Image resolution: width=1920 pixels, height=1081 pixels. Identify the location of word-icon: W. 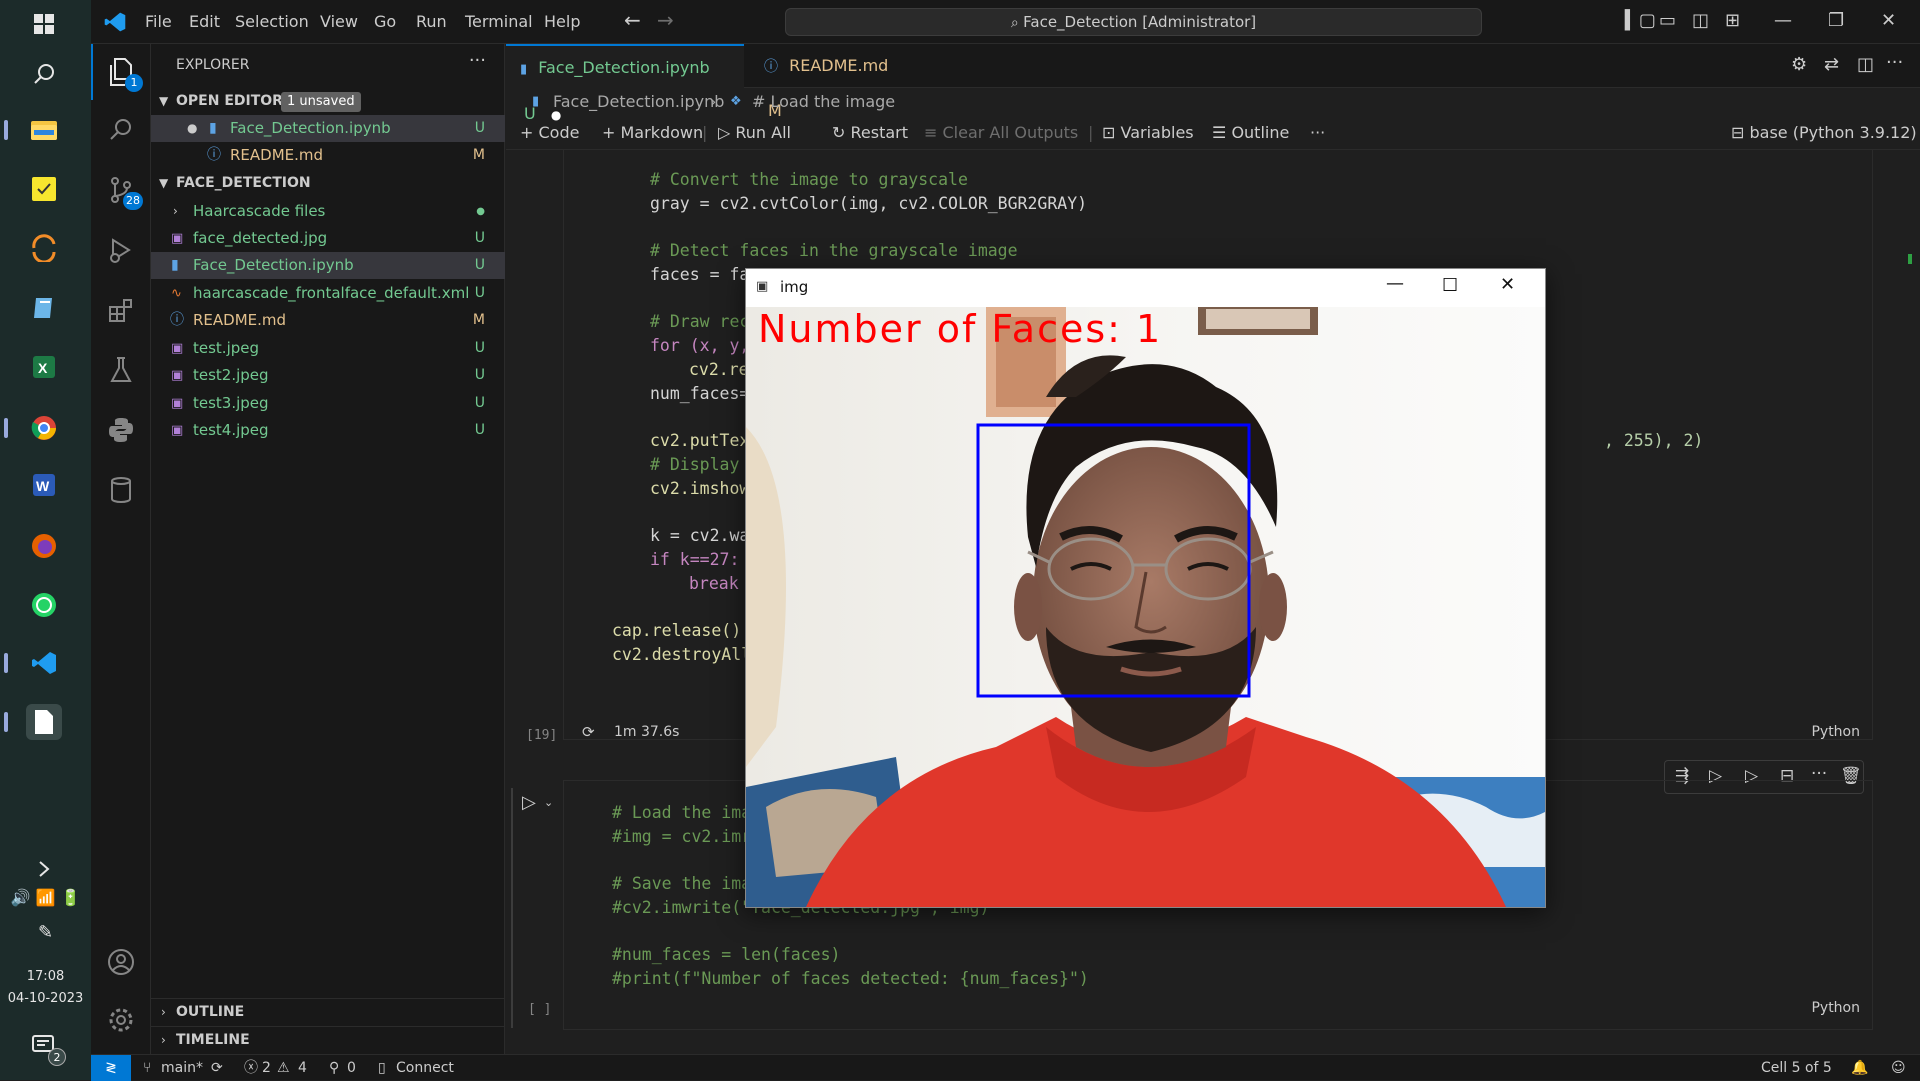
(44, 485).